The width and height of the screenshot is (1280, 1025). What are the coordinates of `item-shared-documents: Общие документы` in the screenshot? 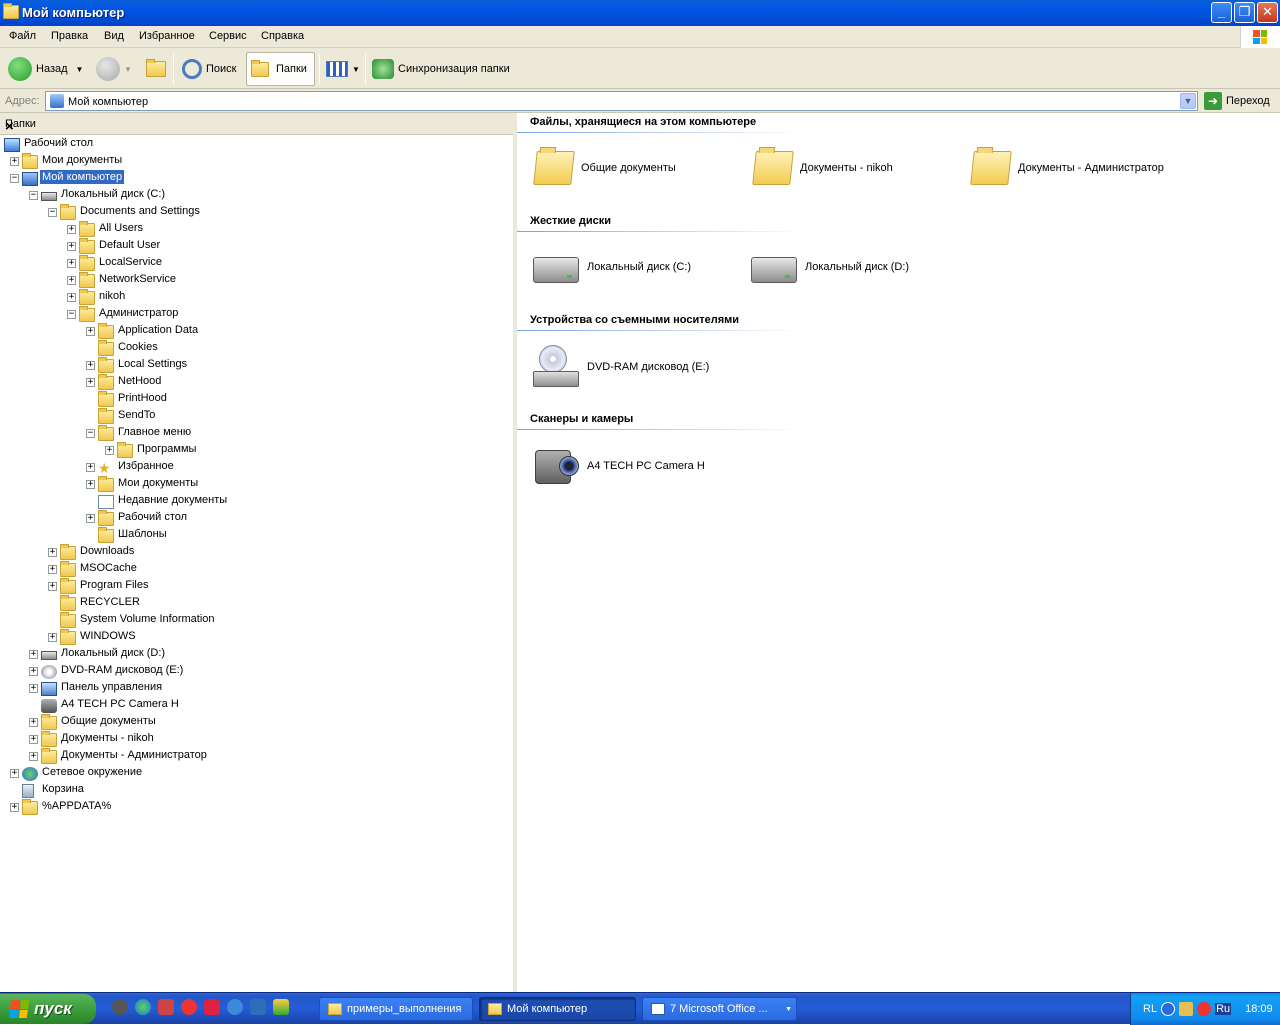 It's located at (604, 168).